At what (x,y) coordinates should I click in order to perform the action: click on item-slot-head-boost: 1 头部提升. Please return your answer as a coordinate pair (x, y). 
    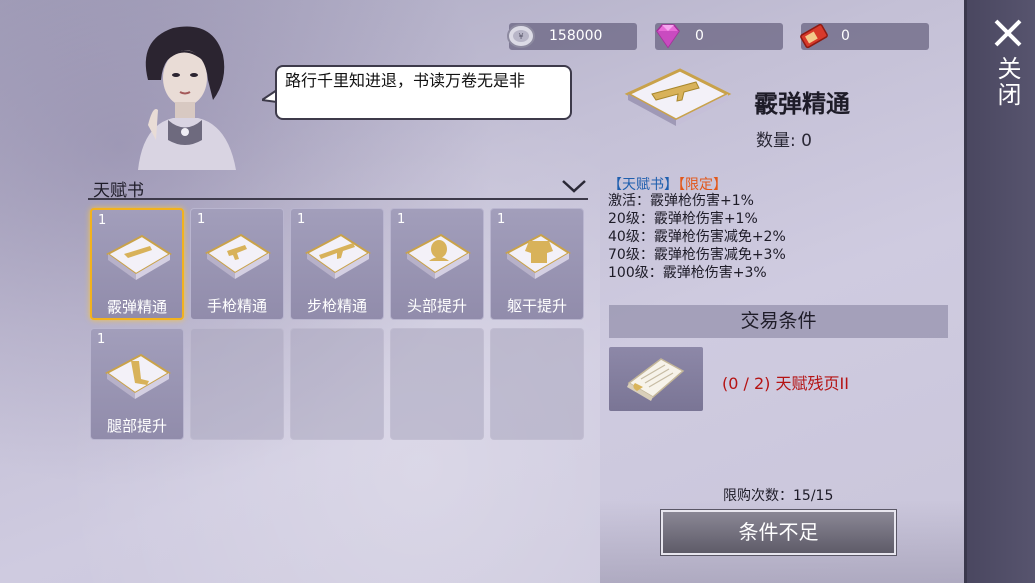
    Looking at the image, I should click on (437, 264).